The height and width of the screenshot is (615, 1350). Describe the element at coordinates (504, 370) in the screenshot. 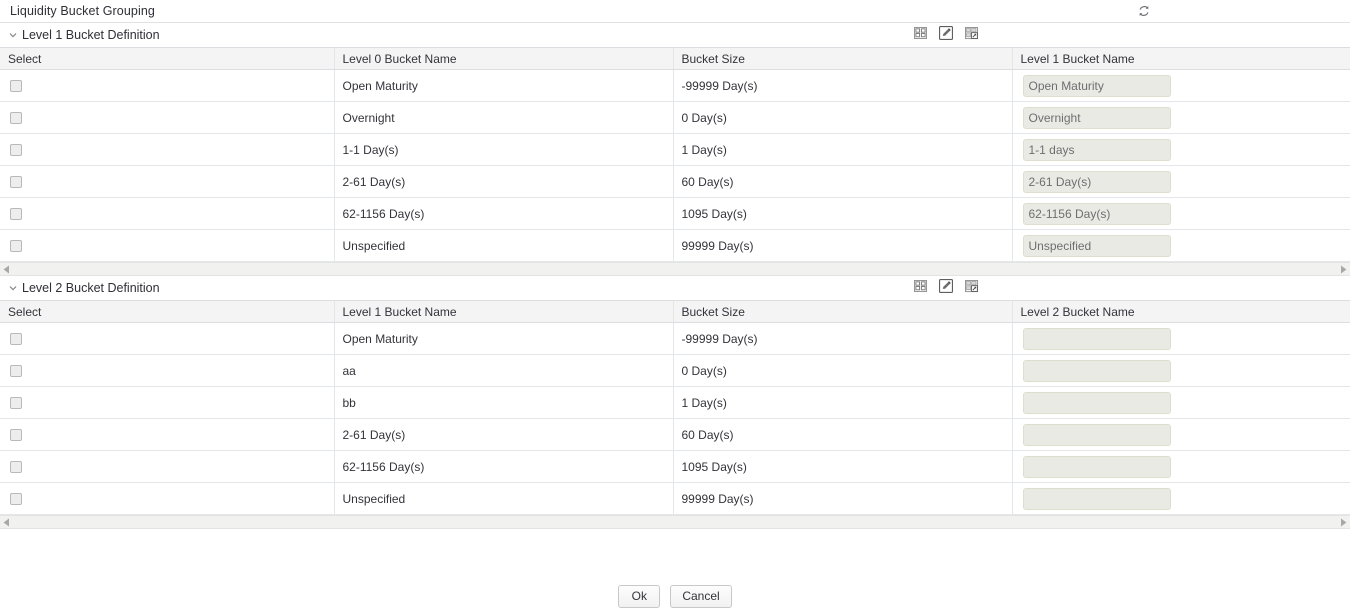

I see `cell-source-bucket-name: aa` at that location.